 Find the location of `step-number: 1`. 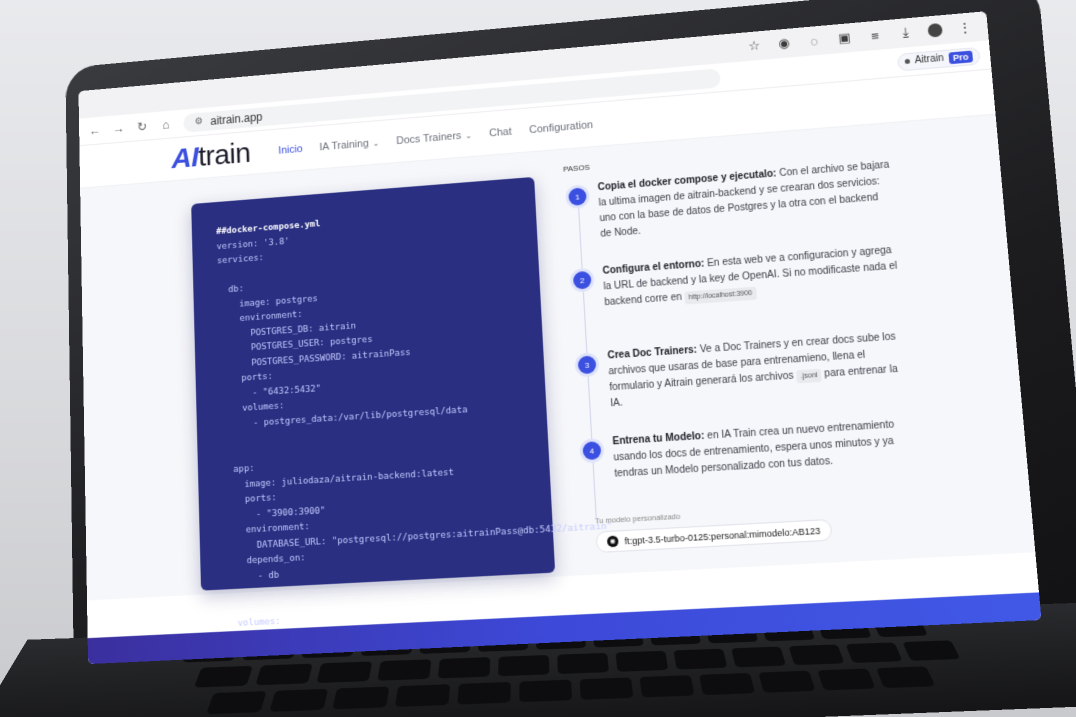

step-number: 1 is located at coordinates (577, 197).